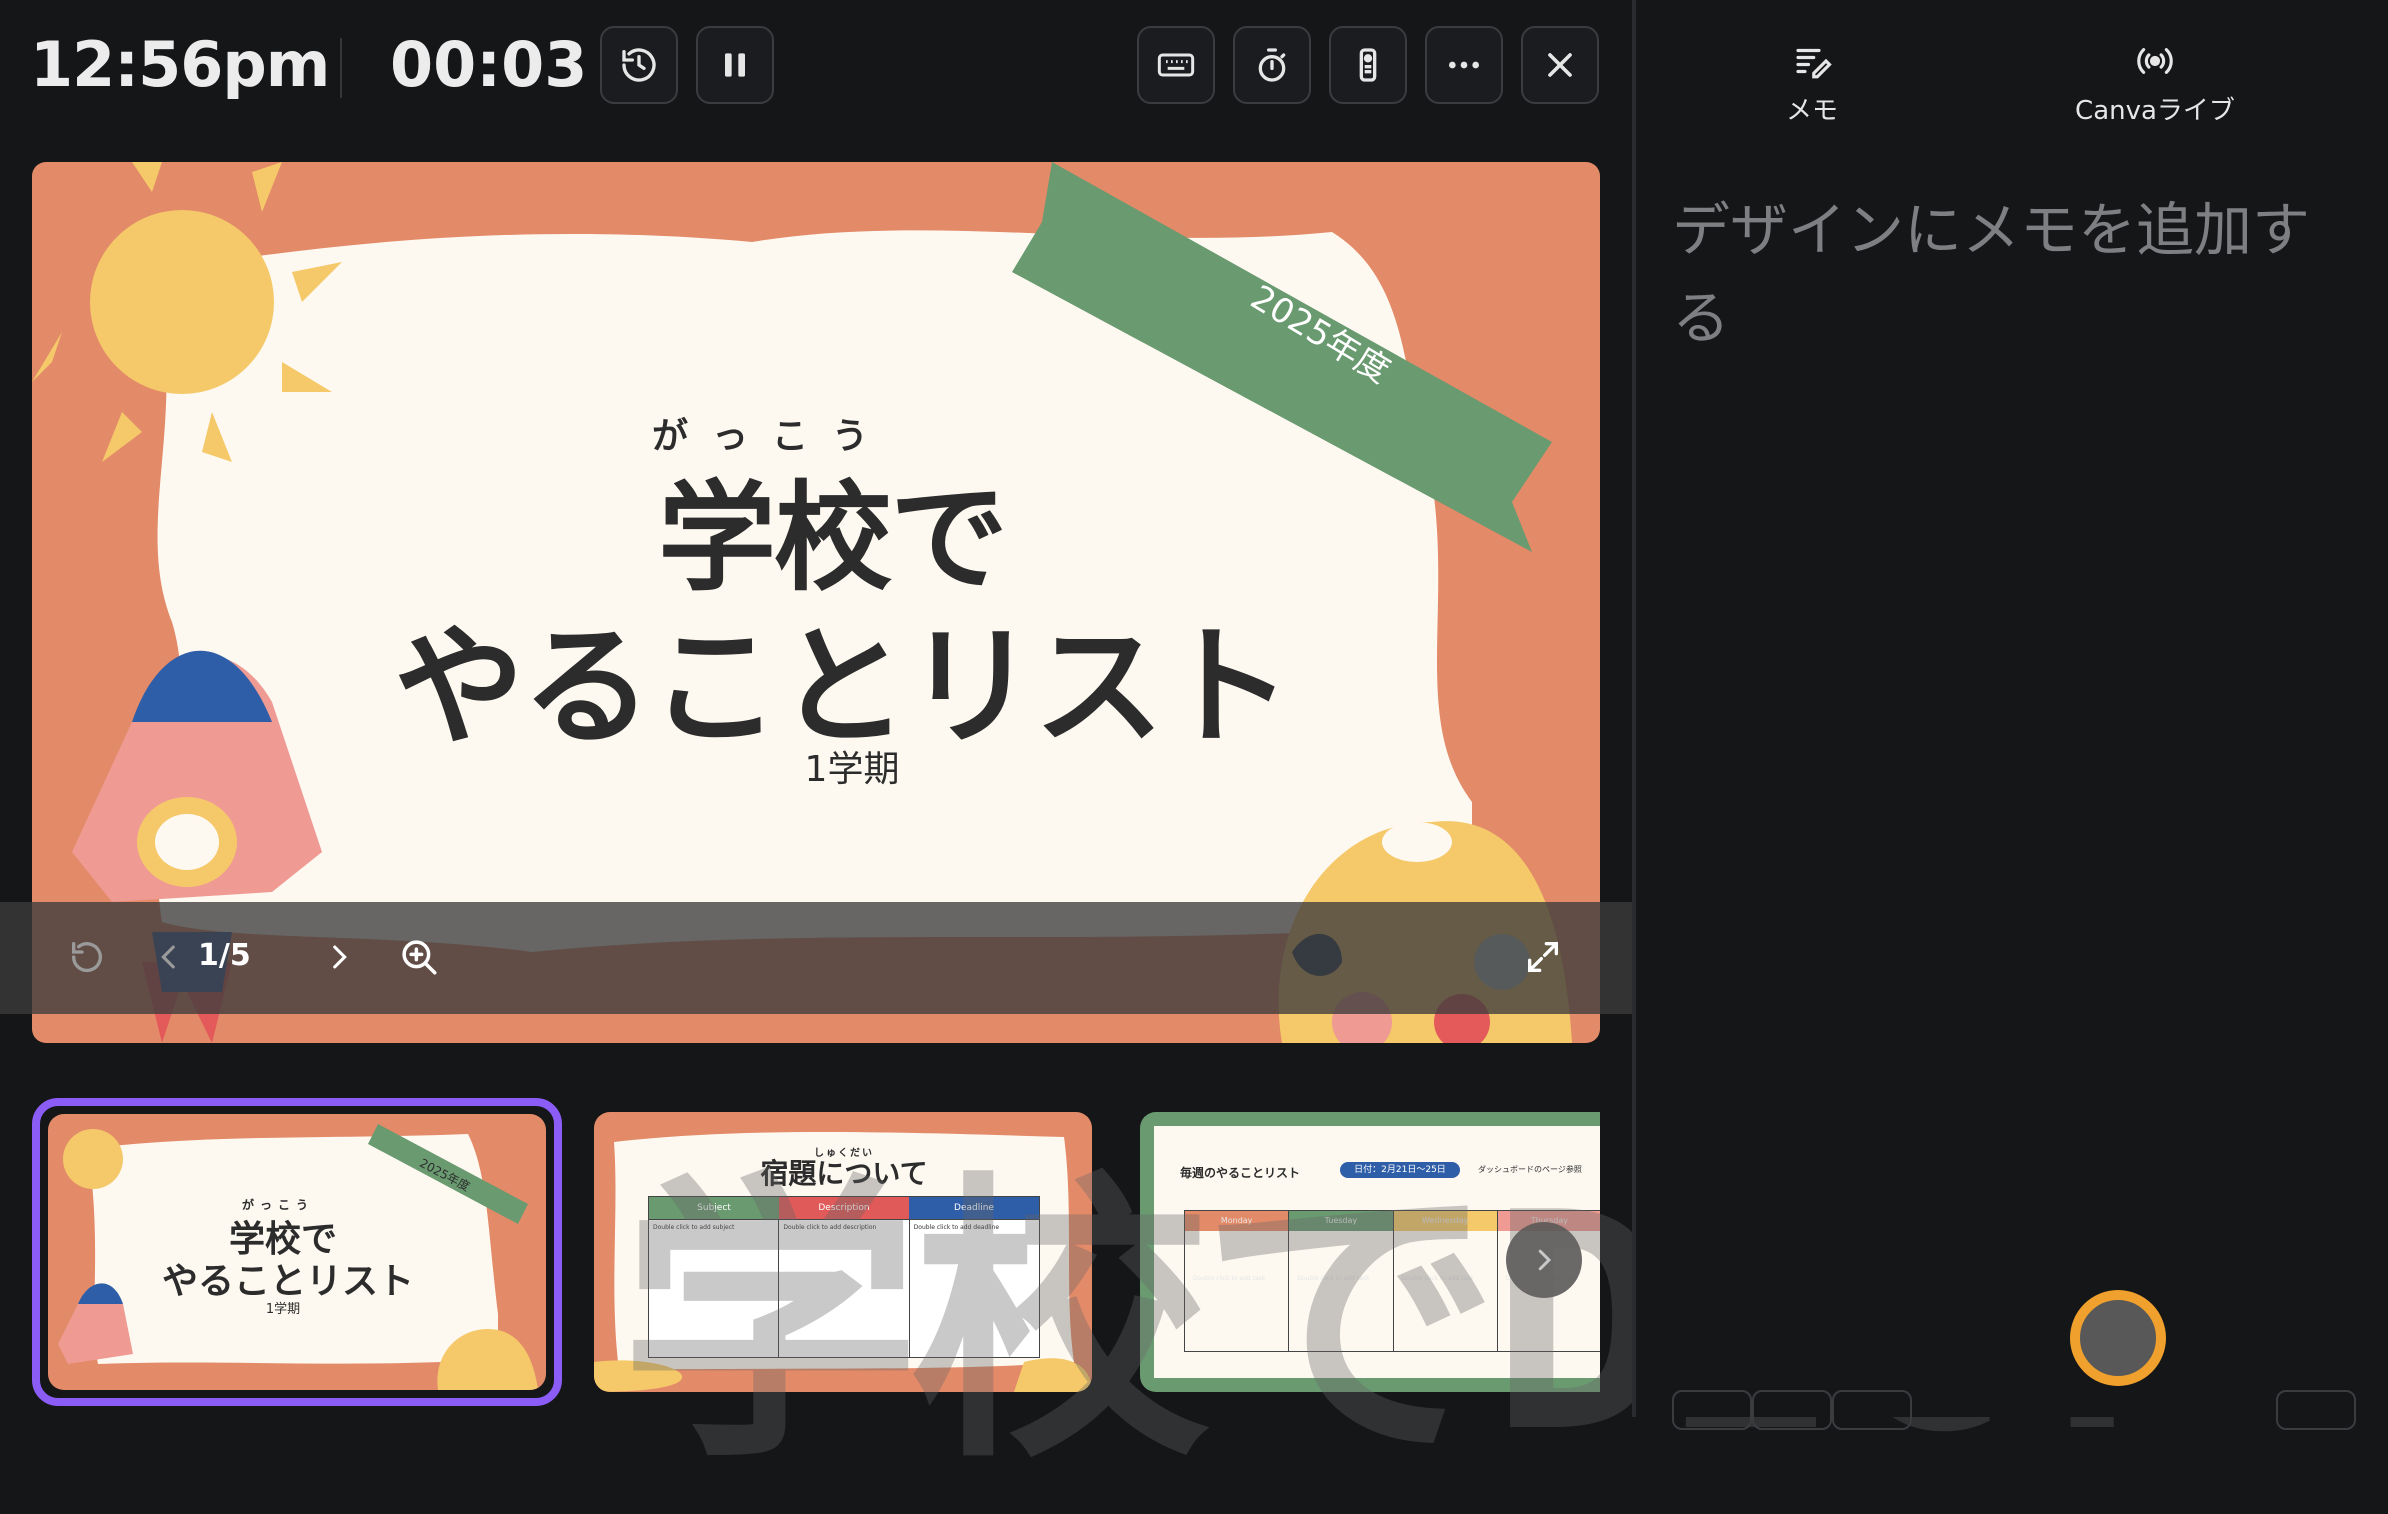  I want to click on tab-canva-live: Canvaライブ, so click(2155, 83).